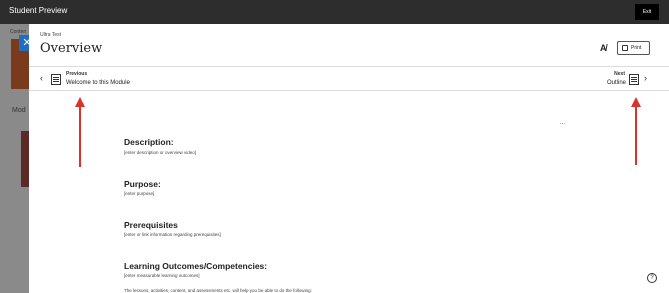  I want to click on annotation-arrow-right, so click(636, 131).